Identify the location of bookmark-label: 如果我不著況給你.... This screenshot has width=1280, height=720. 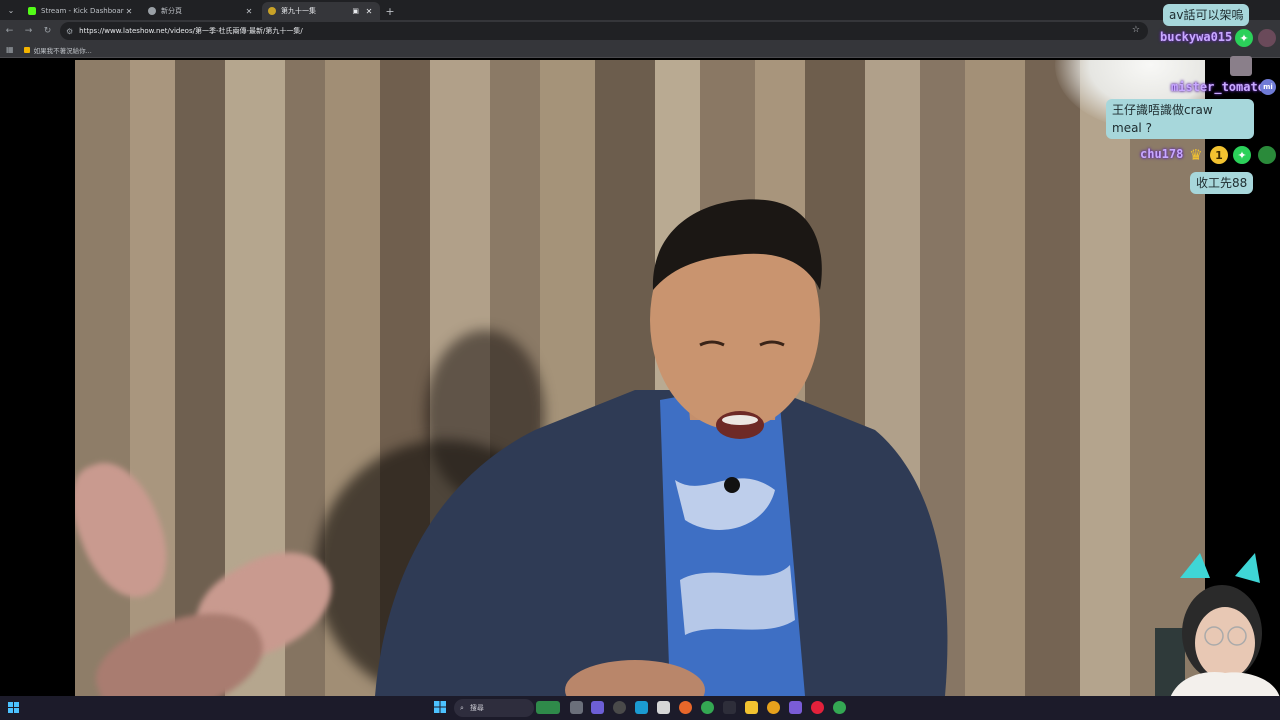
(62, 50).